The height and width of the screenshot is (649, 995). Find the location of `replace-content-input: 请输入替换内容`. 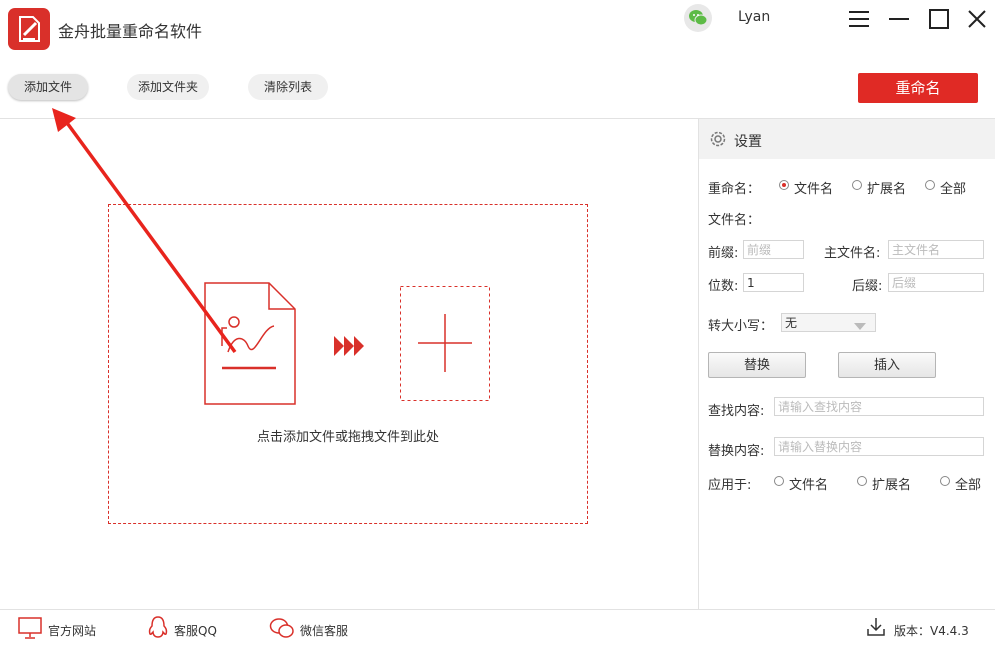

replace-content-input: 请输入替换内容 is located at coordinates (879, 446).